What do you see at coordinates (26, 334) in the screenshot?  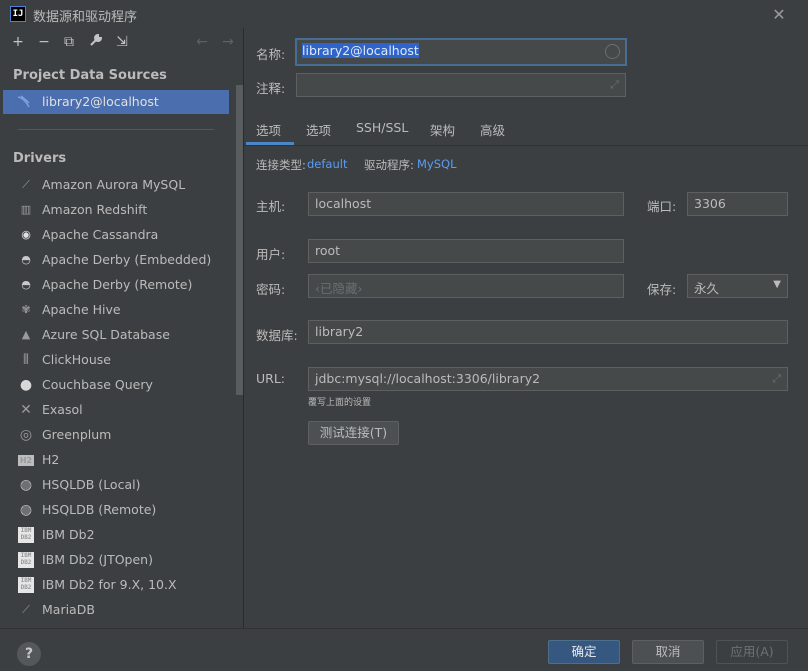 I see `azure-icon: ▲` at bounding box center [26, 334].